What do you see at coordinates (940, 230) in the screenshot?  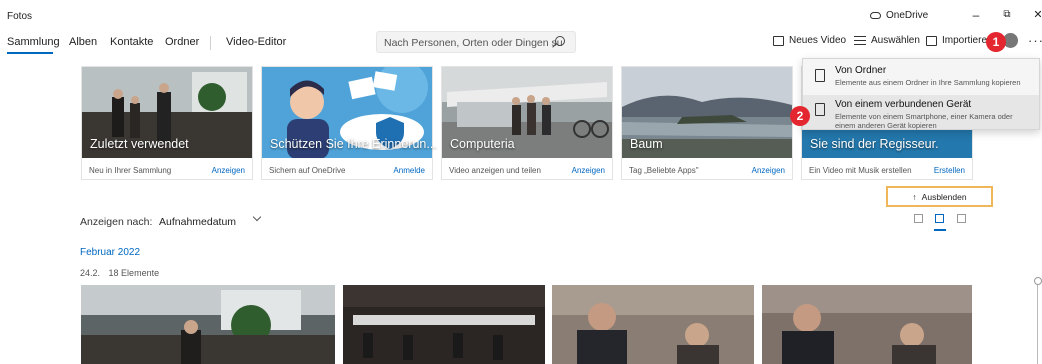 I see `view-active-indicator` at bounding box center [940, 230].